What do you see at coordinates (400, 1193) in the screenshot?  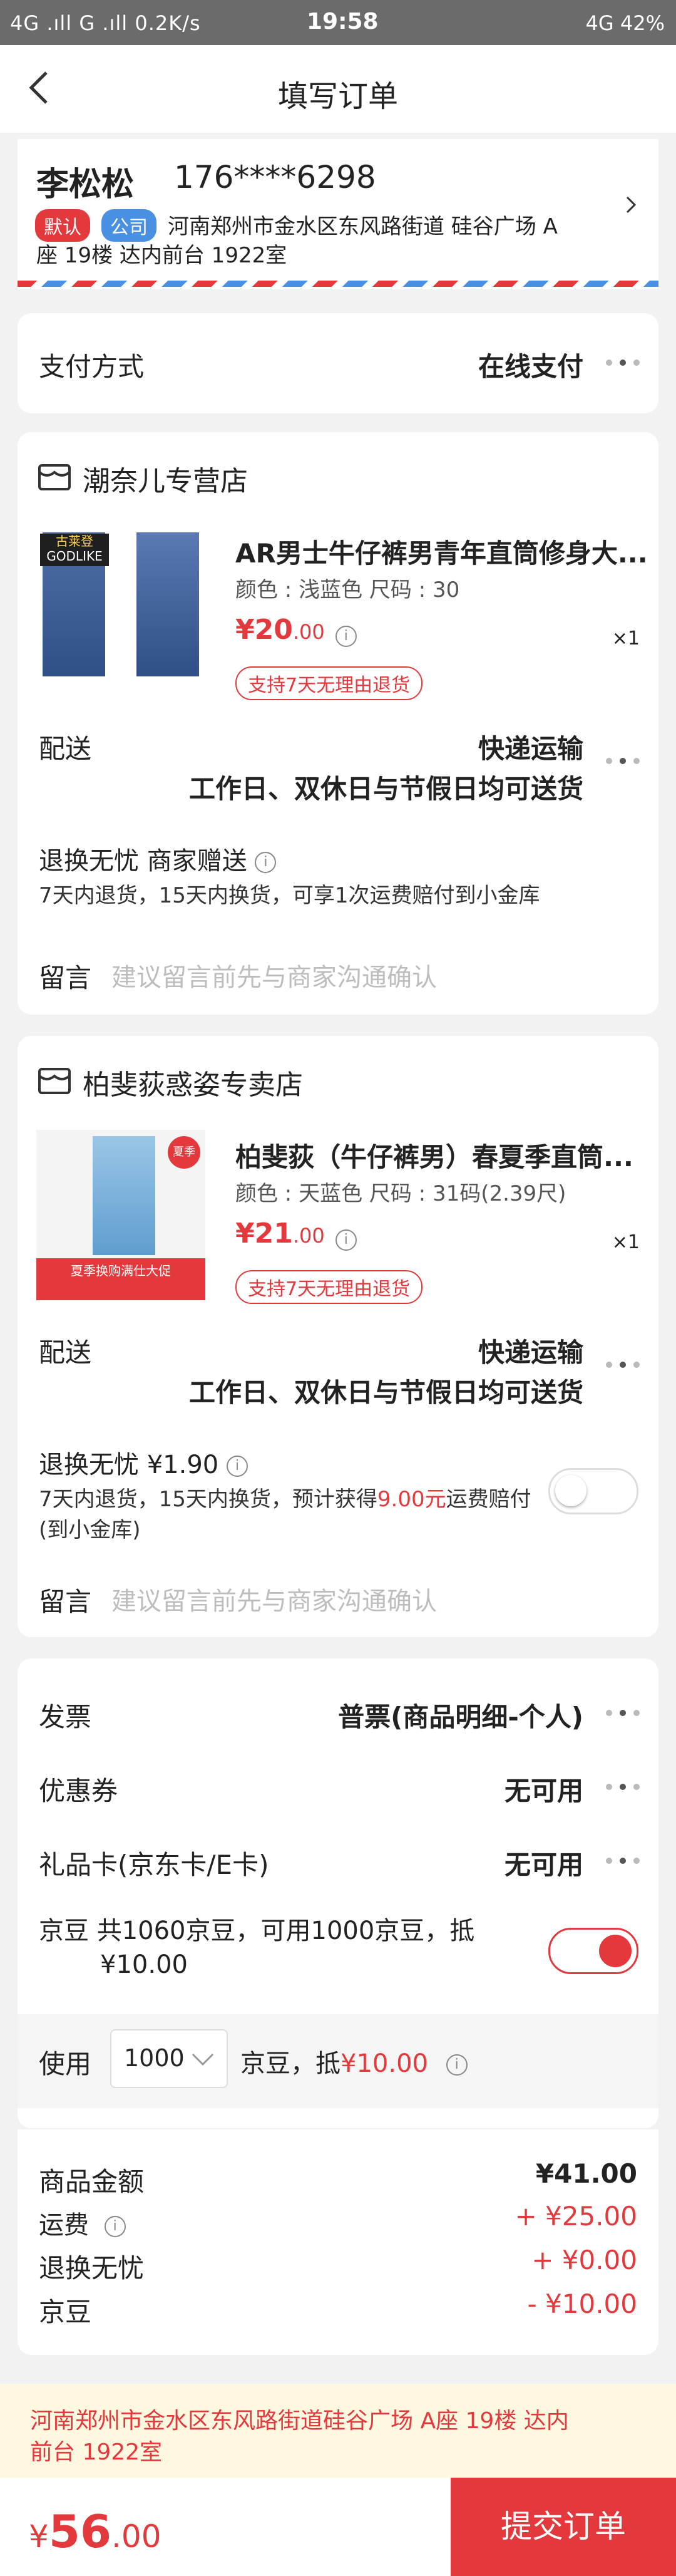 I see `product-attrs: 颜色 : 天蓝色 尺码 : 31码(2.39尺)` at bounding box center [400, 1193].